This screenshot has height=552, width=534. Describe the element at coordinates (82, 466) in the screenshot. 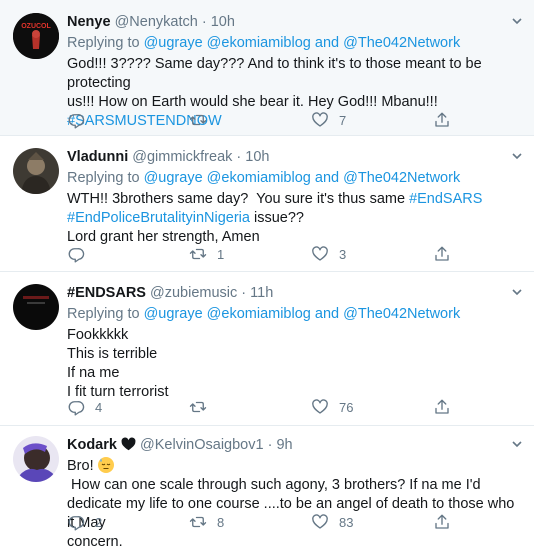

I see `tweet-line: Bro!` at that location.